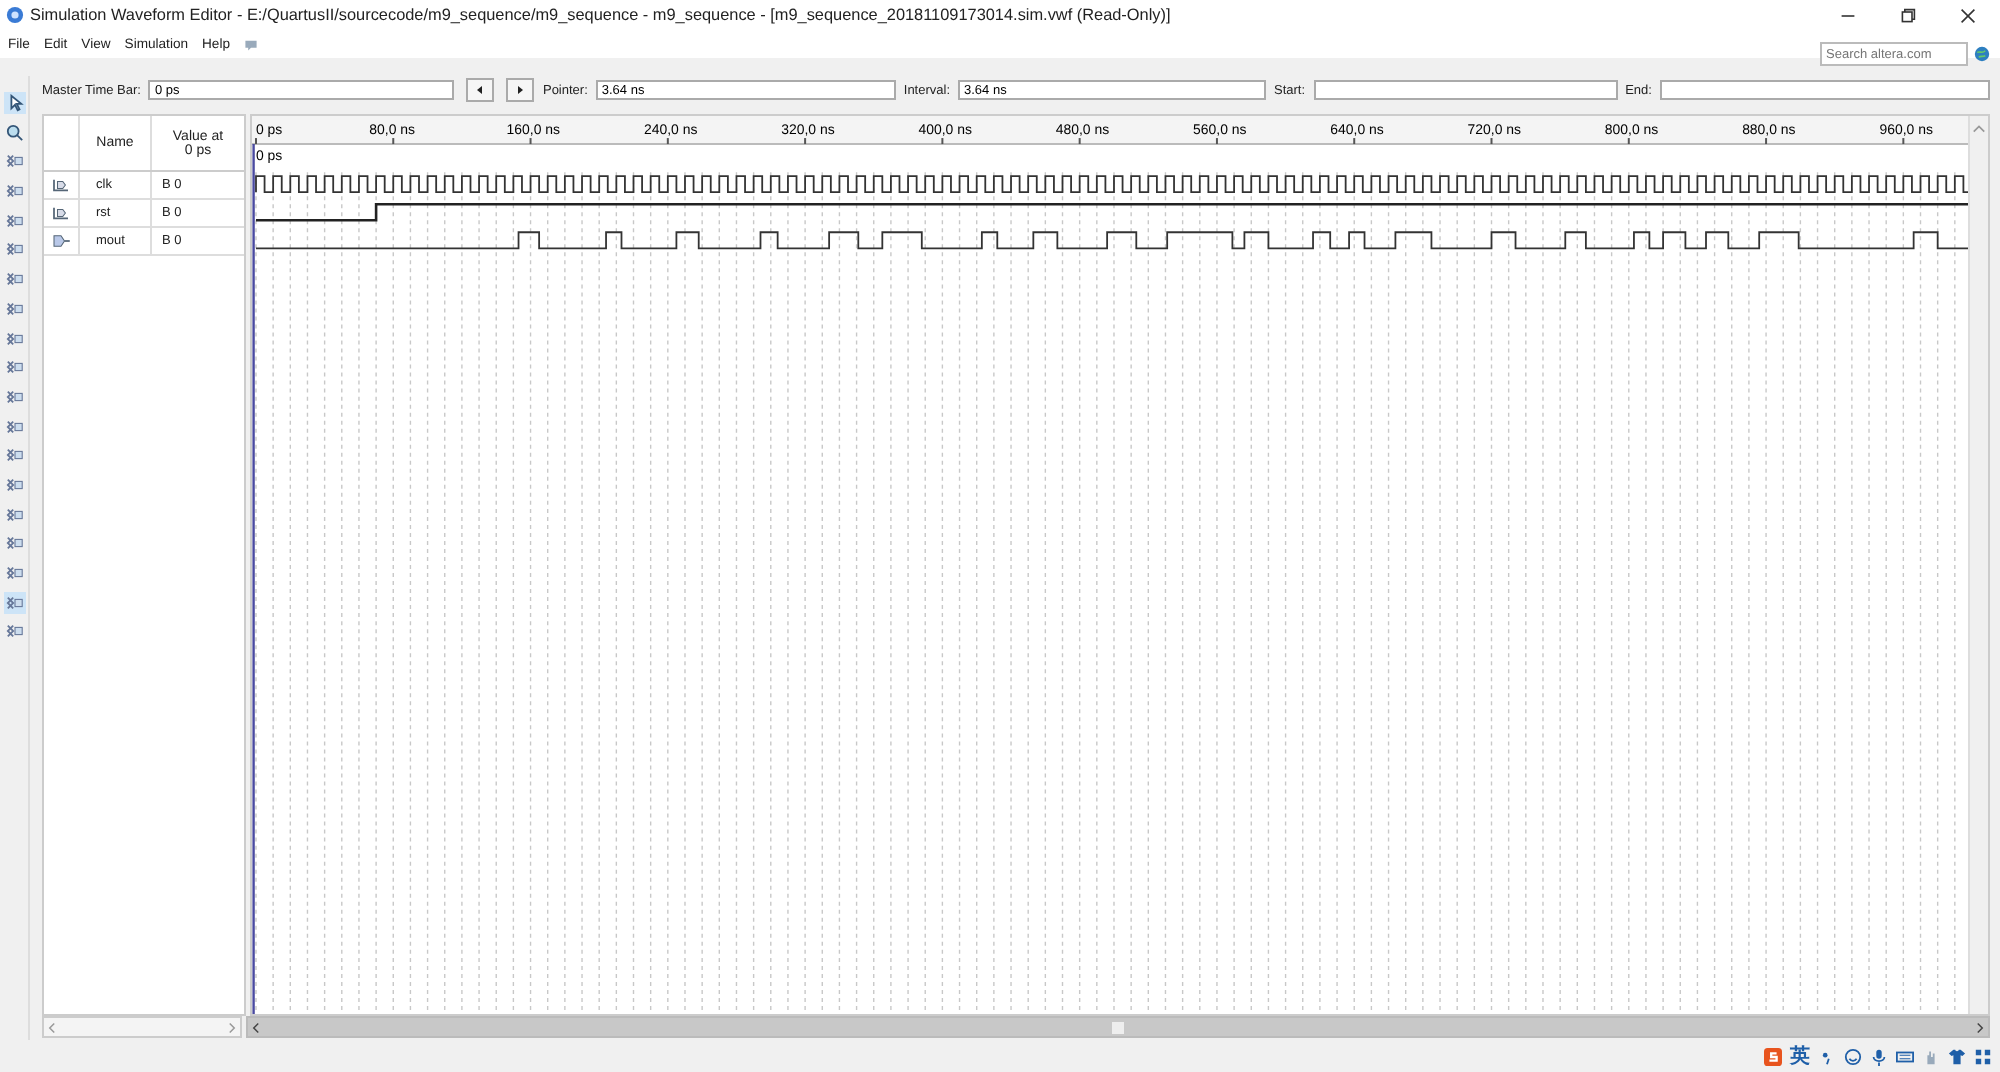 The width and height of the screenshot is (2000, 1072). I want to click on punctuation-icon, so click(1827, 1056).